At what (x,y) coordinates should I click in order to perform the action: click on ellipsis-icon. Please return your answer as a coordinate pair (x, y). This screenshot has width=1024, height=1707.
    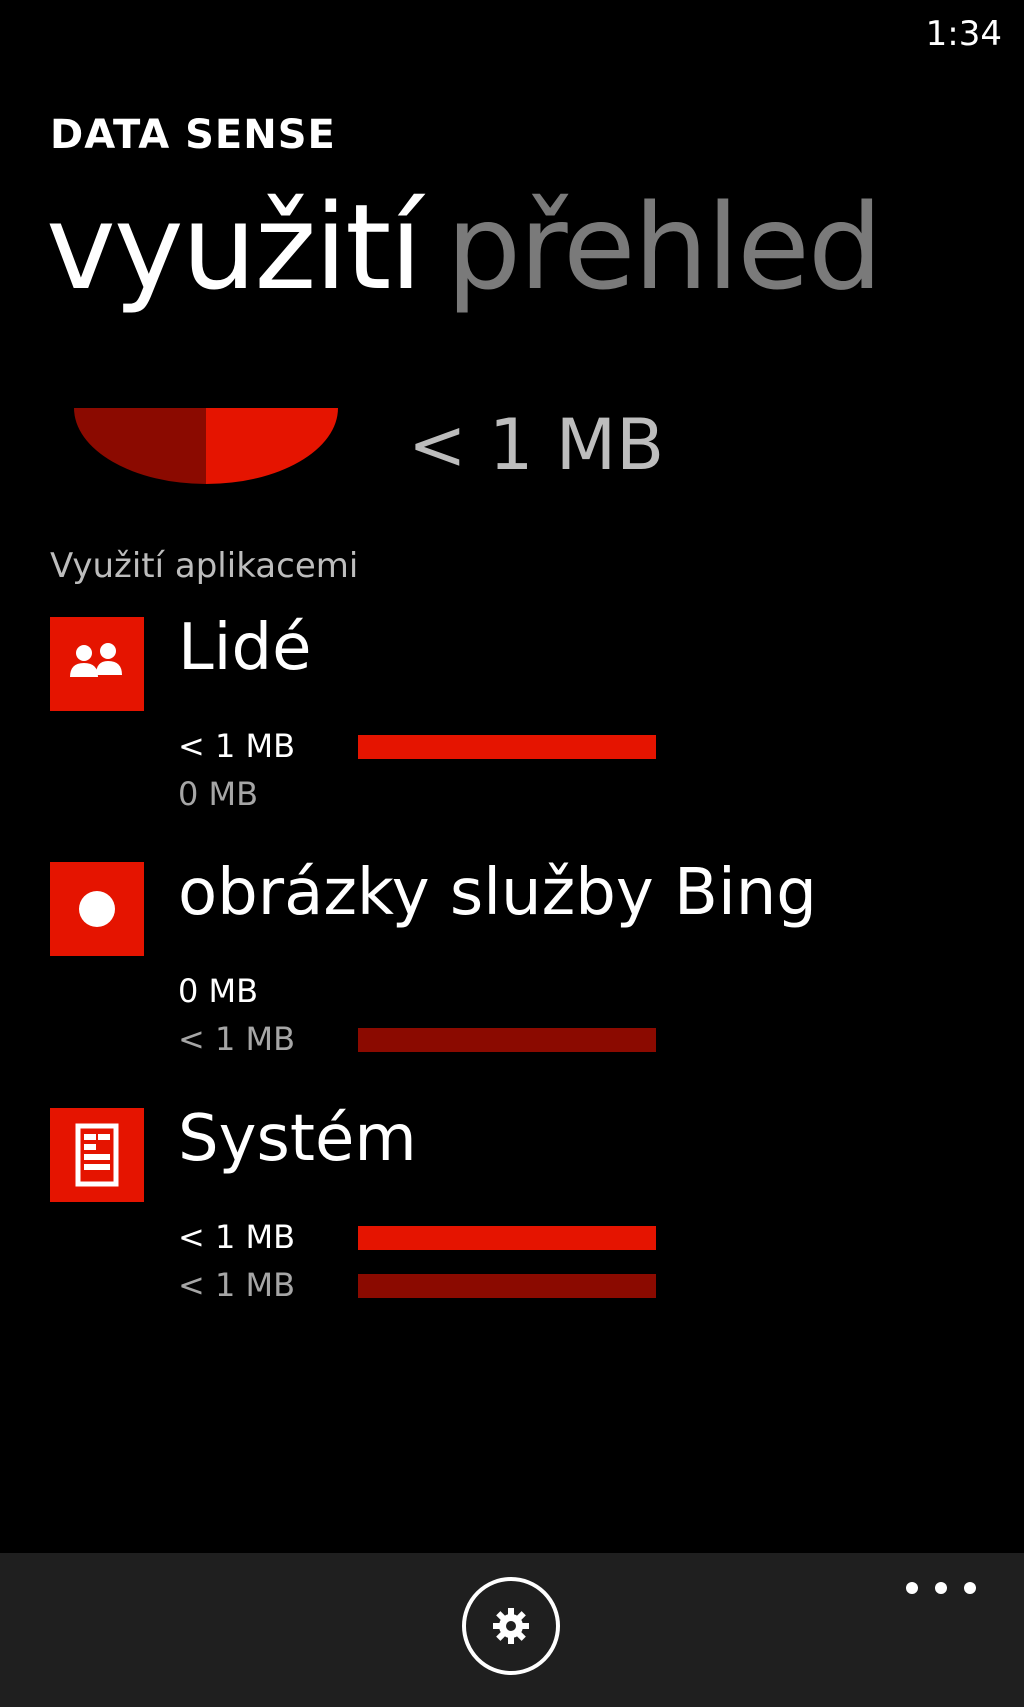
    Looking at the image, I should click on (912, 1588).